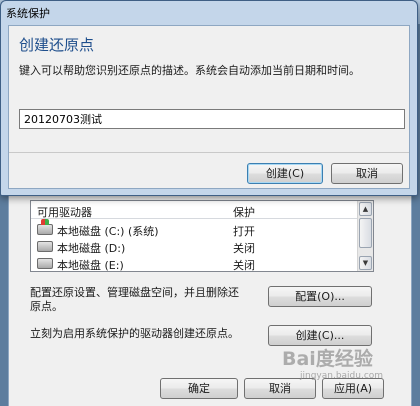 The height and width of the screenshot is (406, 420). What do you see at coordinates (189, 70) in the screenshot?
I see `dialog-description: 键入可以帮助您识别还原点的描述。系统会自动添加当前日期和时间。` at bounding box center [189, 70].